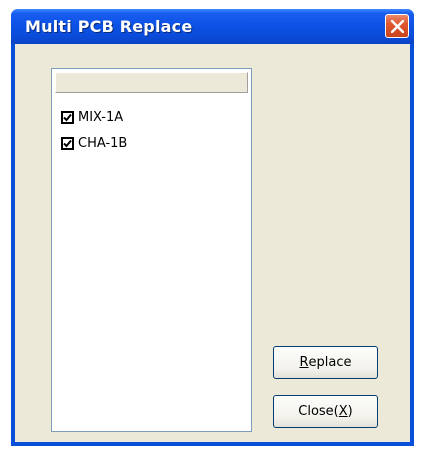 This screenshot has width=424, height=455. What do you see at coordinates (350, 411) in the screenshot?
I see `close-button-suffix: )` at bounding box center [350, 411].